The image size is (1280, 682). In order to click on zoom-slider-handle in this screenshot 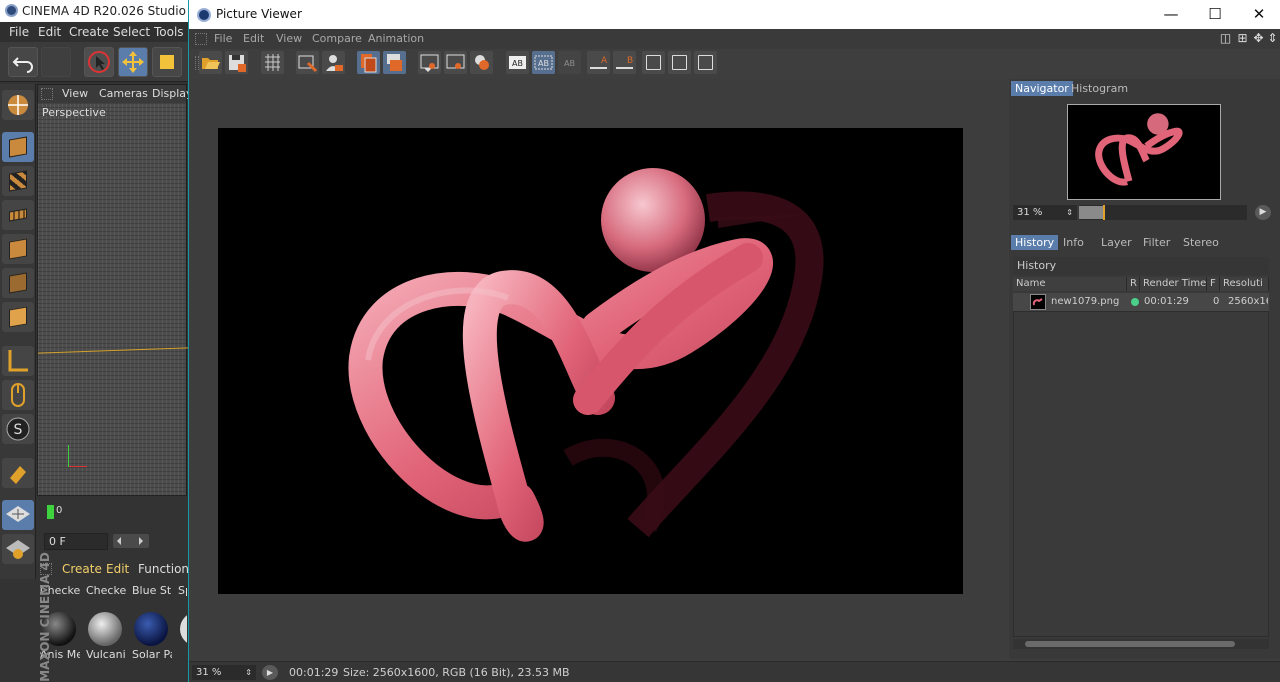, I will do `click(1103, 212)`.